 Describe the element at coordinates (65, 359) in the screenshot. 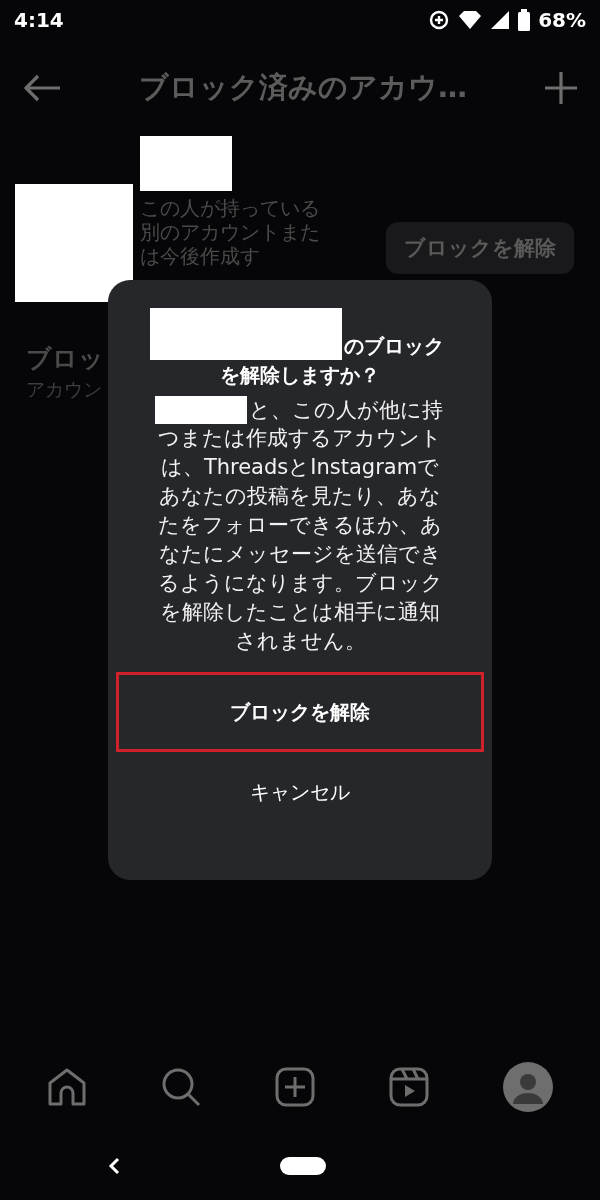

I see `section-title: ブロッ` at that location.